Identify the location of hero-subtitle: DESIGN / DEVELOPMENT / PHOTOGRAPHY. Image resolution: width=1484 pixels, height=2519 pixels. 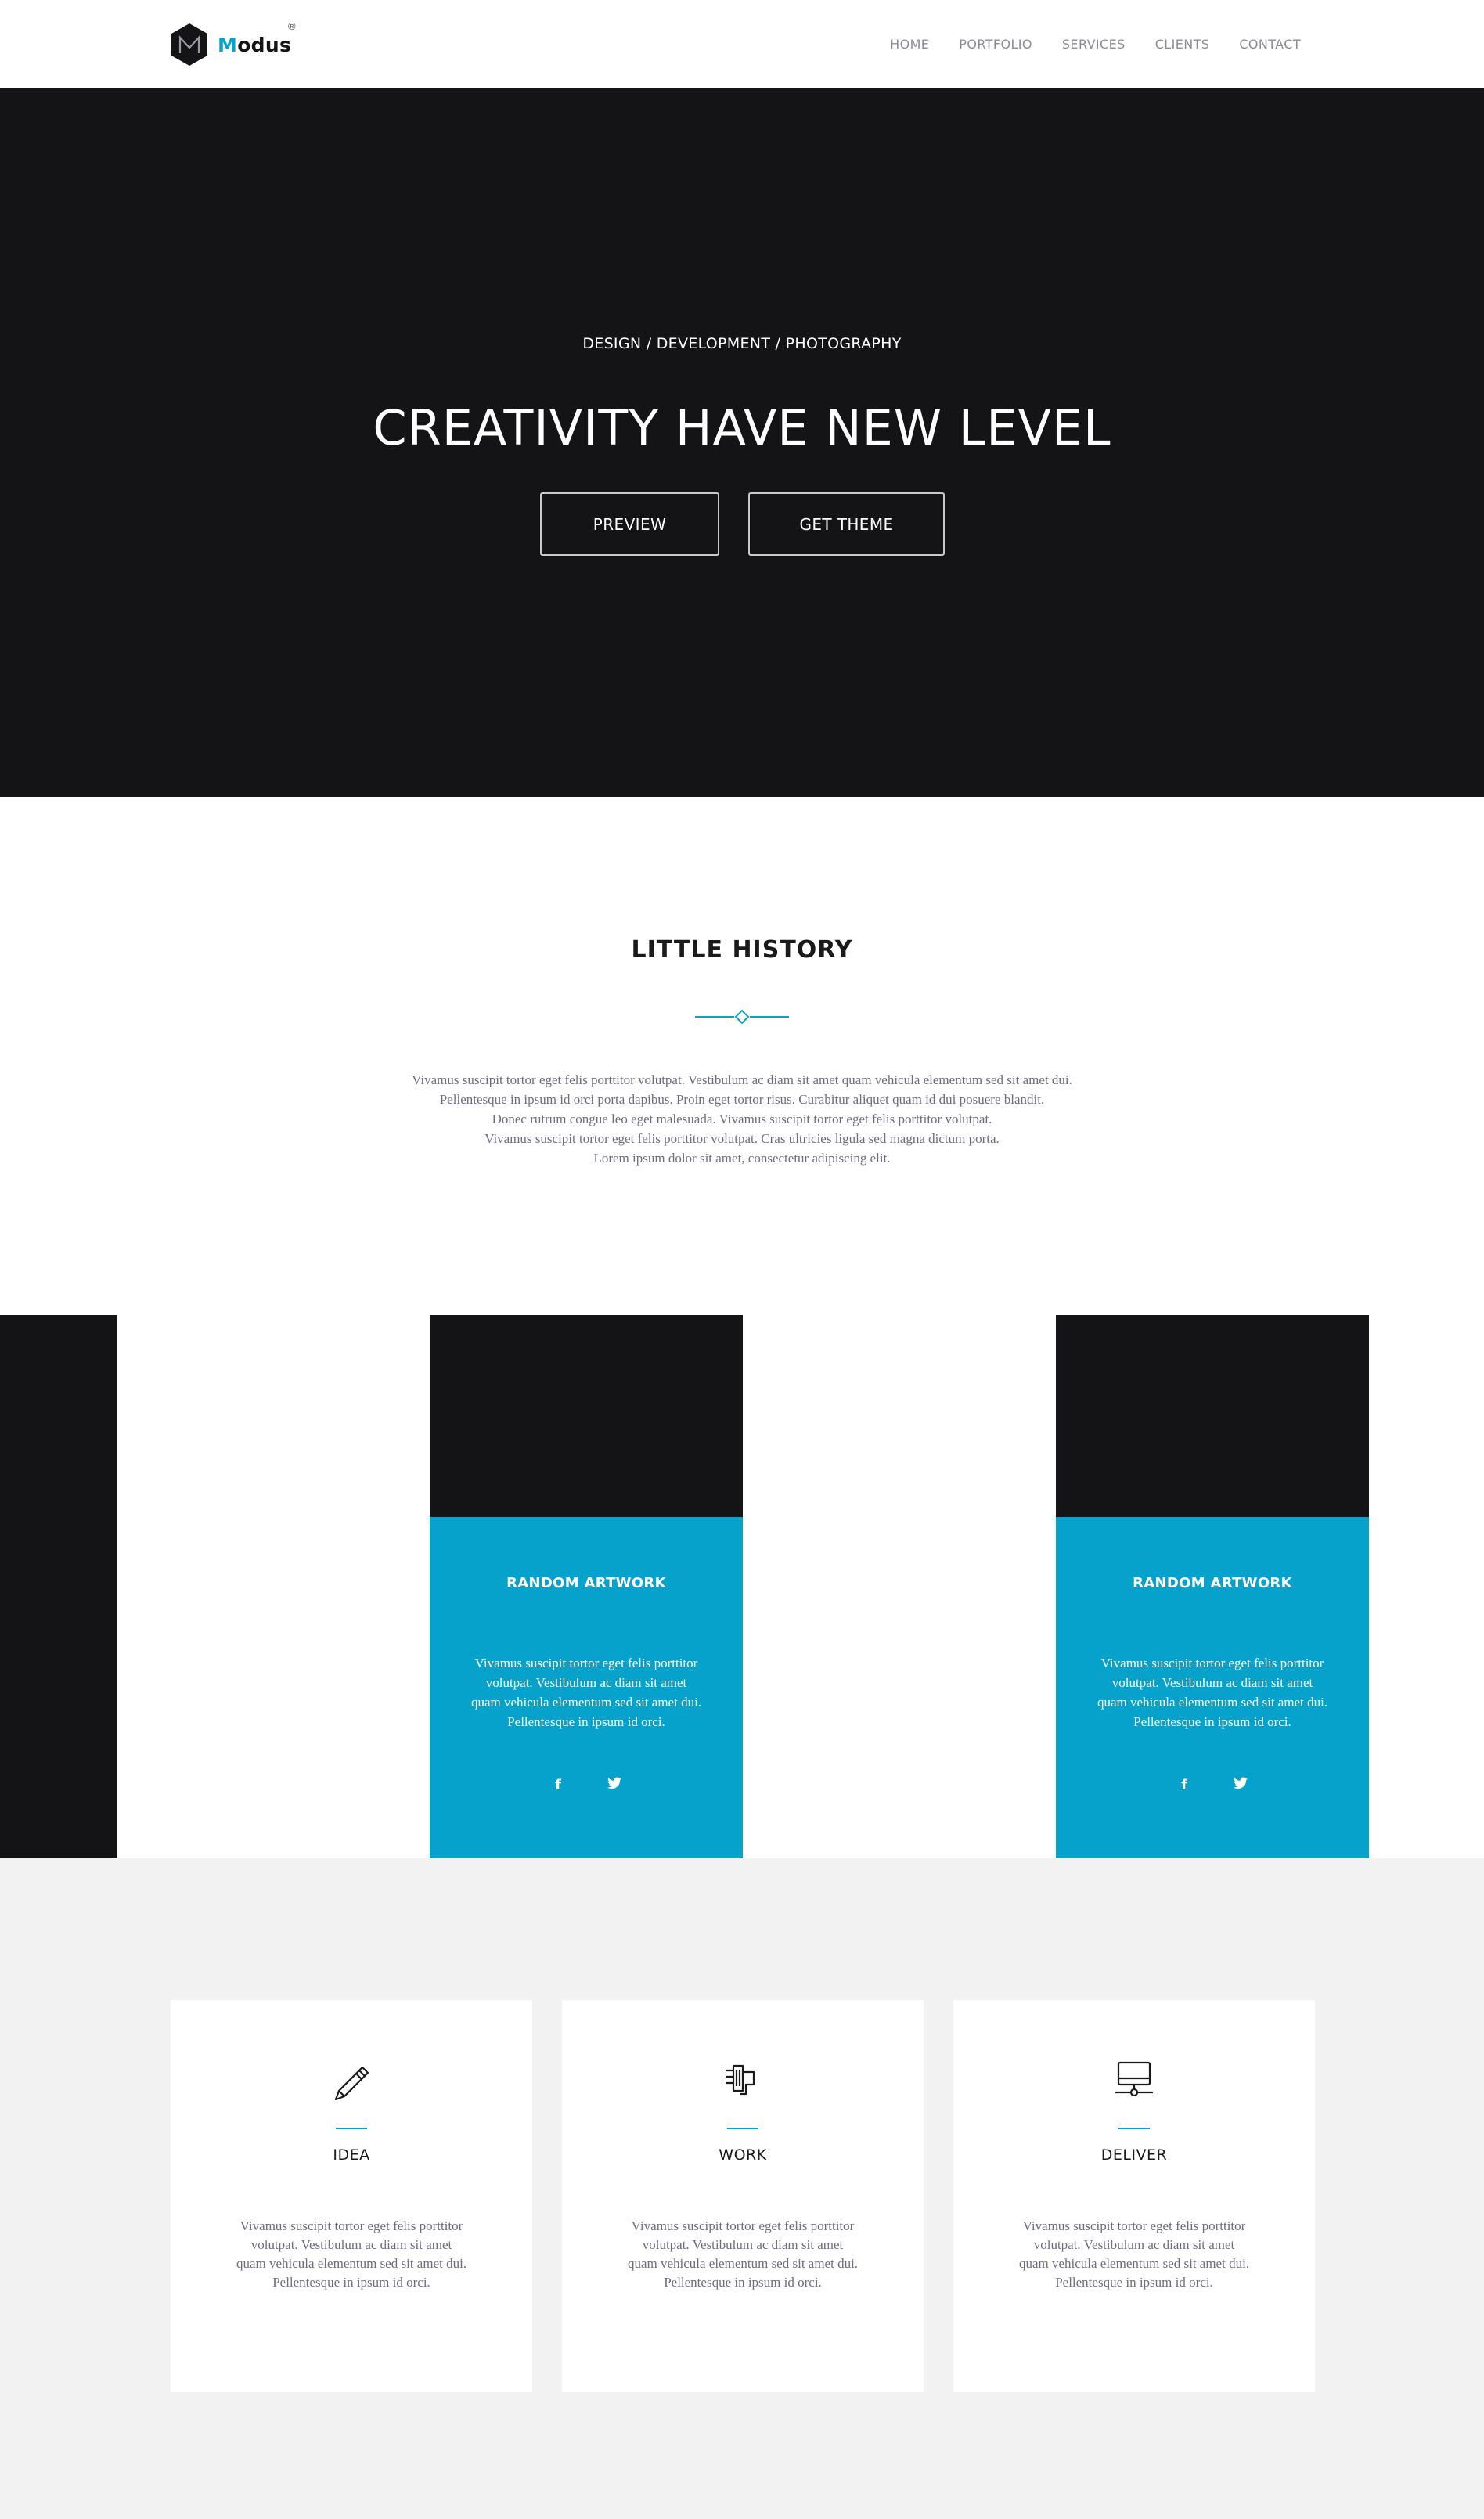
(742, 343).